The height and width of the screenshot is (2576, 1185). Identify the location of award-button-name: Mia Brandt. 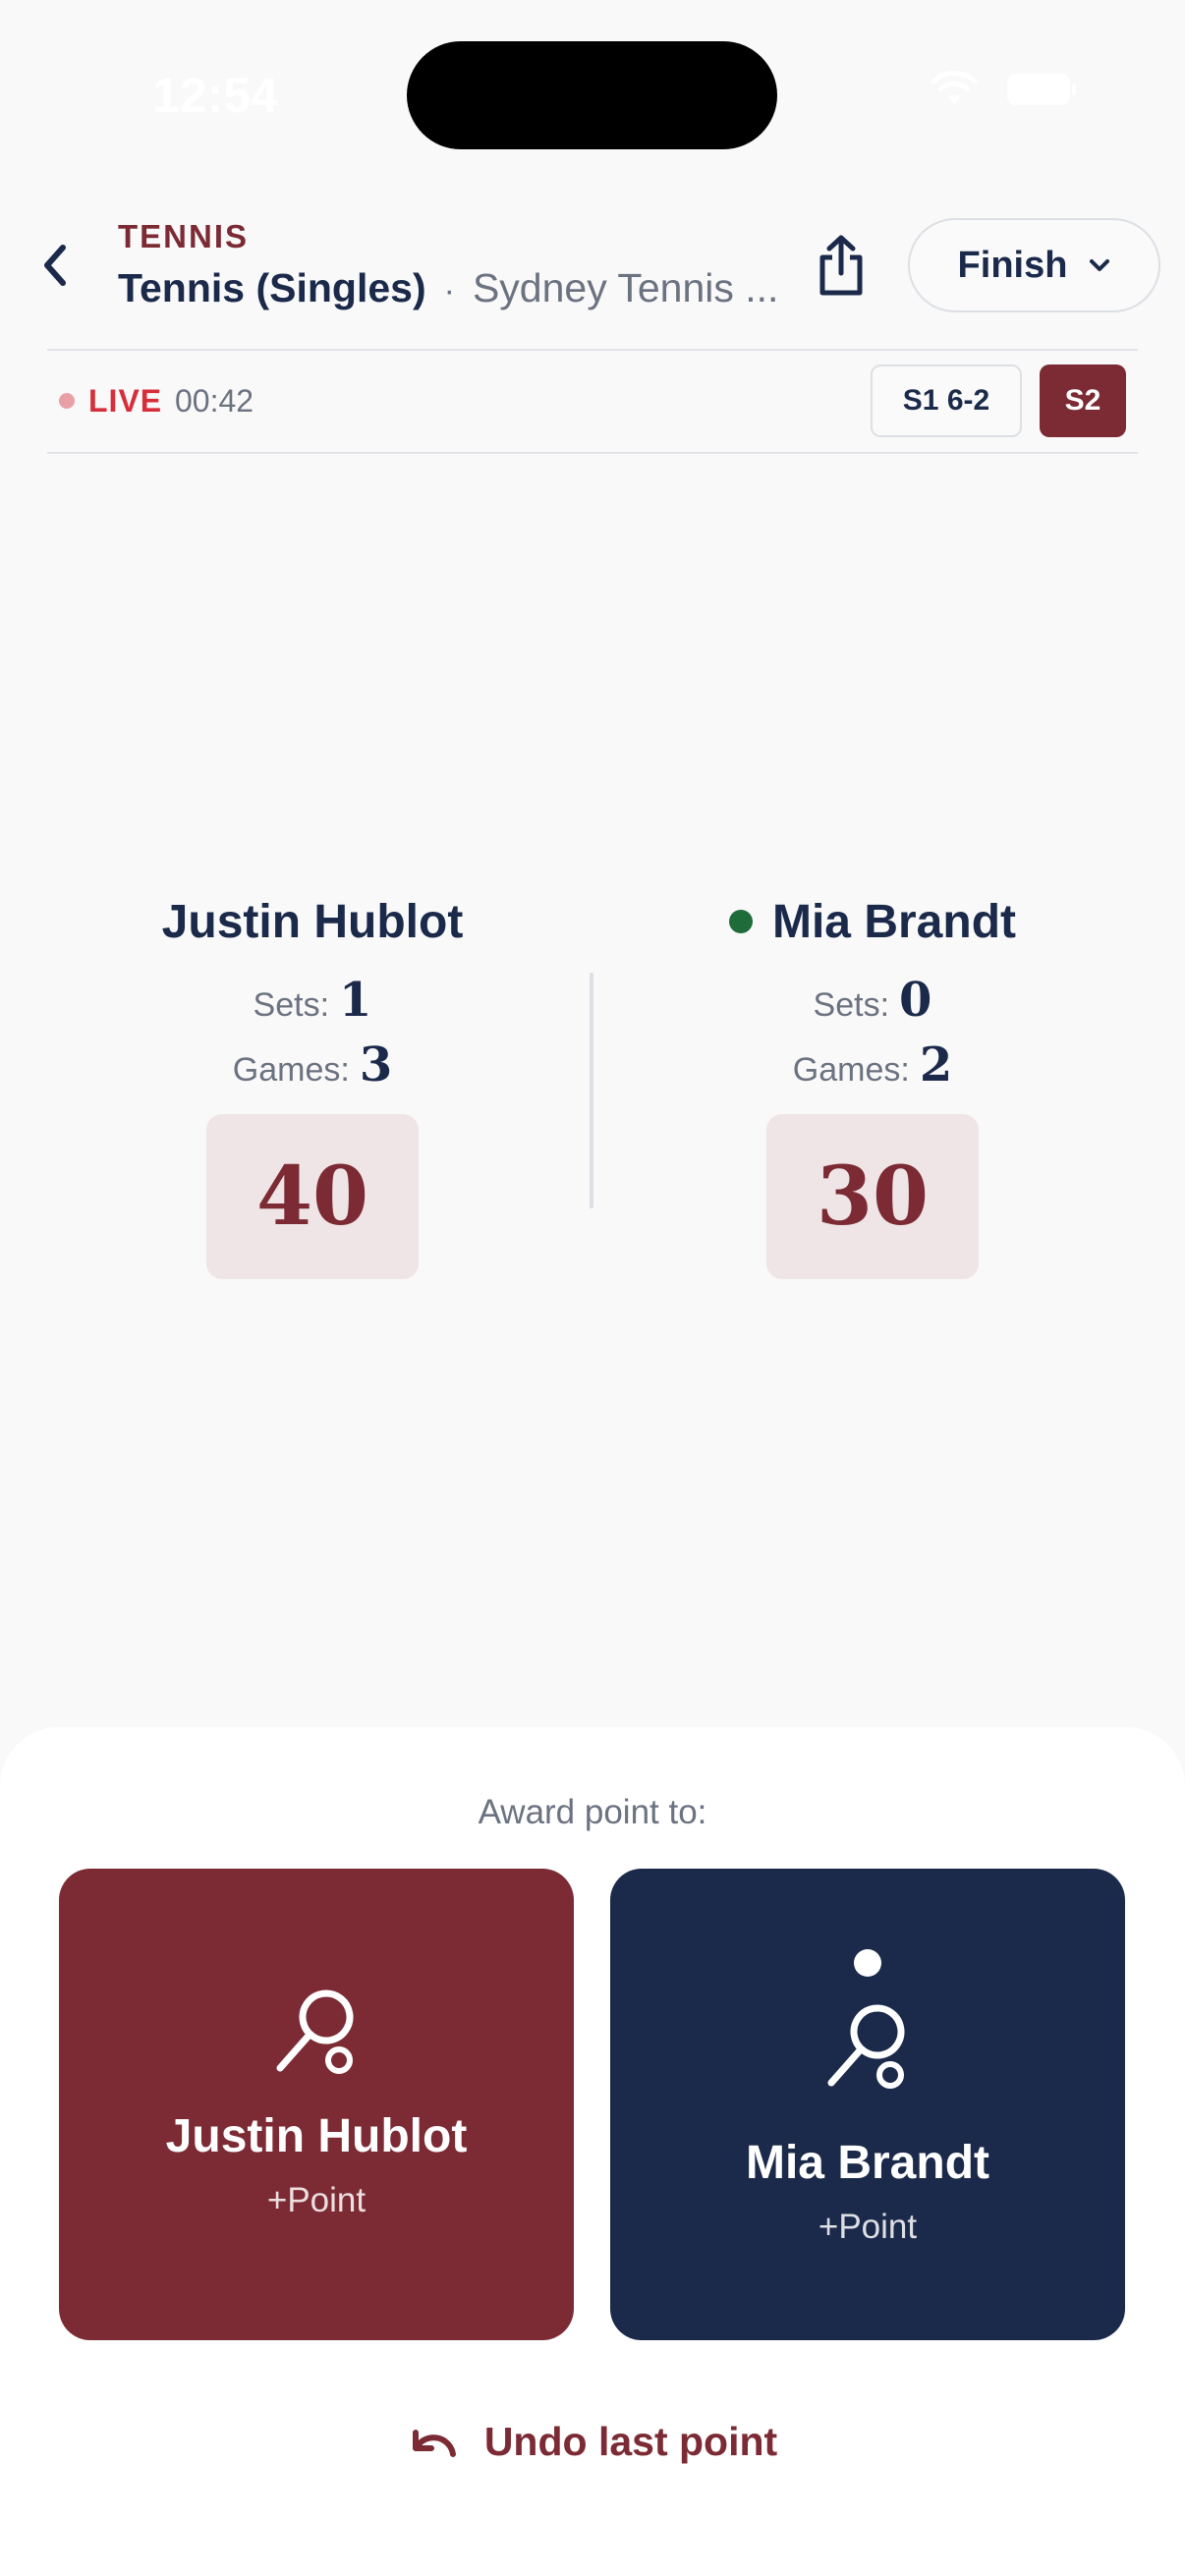
(867, 2163).